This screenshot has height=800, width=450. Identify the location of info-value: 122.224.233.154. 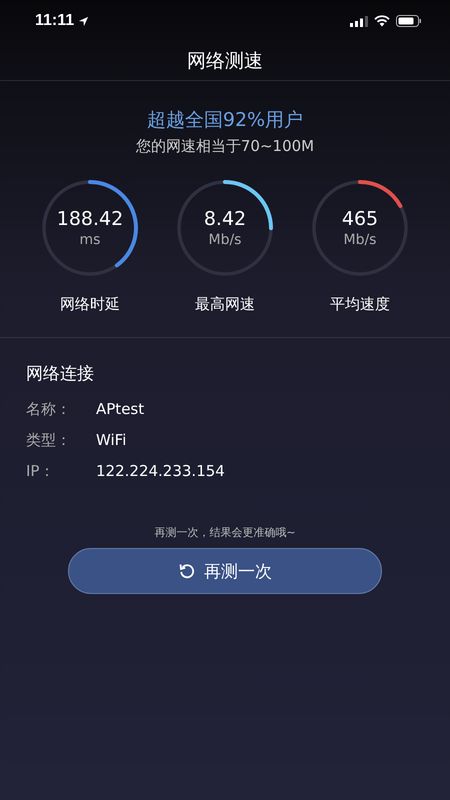
(160, 471).